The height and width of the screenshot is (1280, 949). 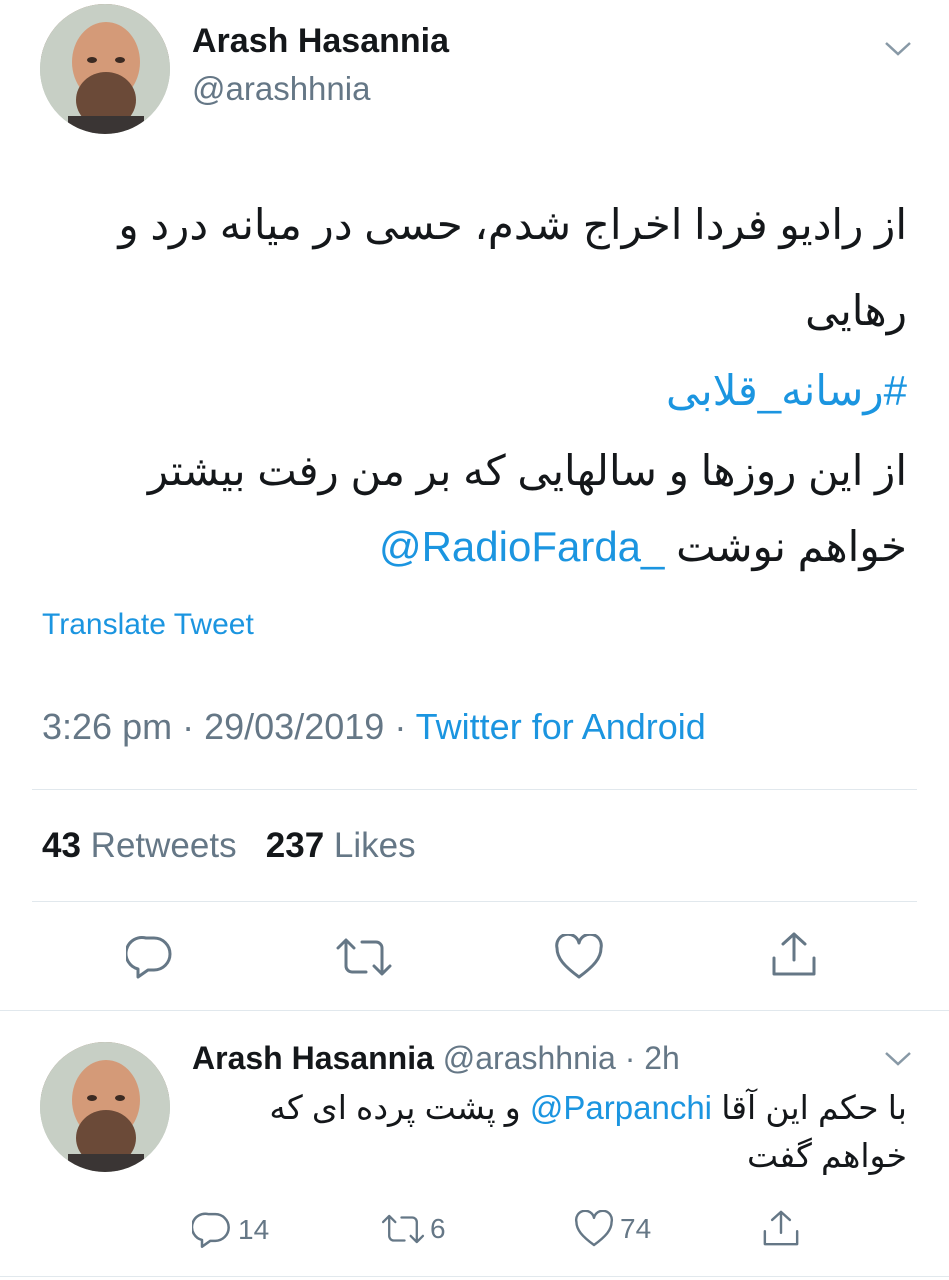 What do you see at coordinates (529, 1058) in the screenshot?
I see `reply-author-handle: @arashhnia` at bounding box center [529, 1058].